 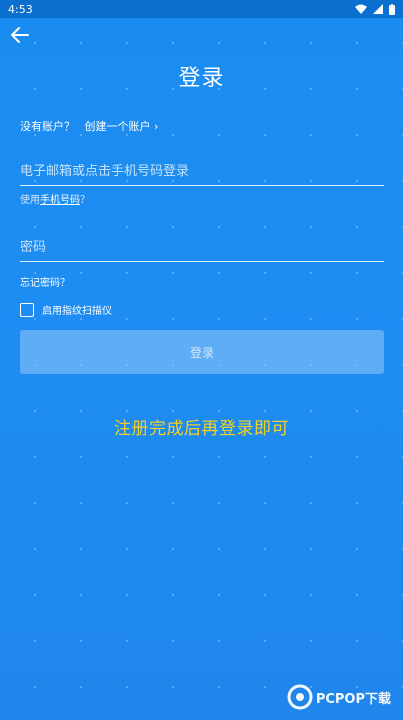 What do you see at coordinates (45, 281) in the screenshot?
I see `forgot-password-link: 忘记密码？` at bounding box center [45, 281].